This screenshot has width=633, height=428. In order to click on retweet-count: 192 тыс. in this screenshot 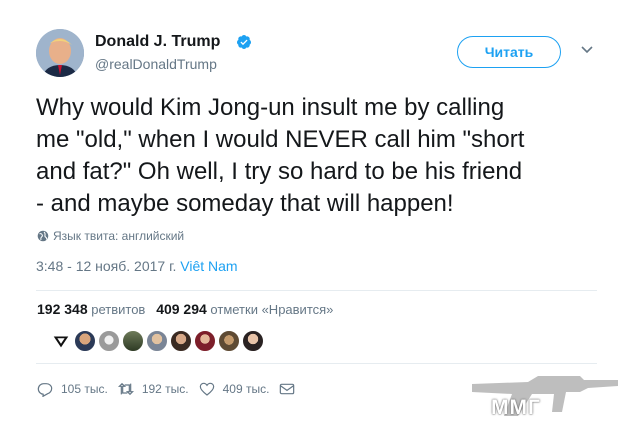, I will do `click(165, 389)`.